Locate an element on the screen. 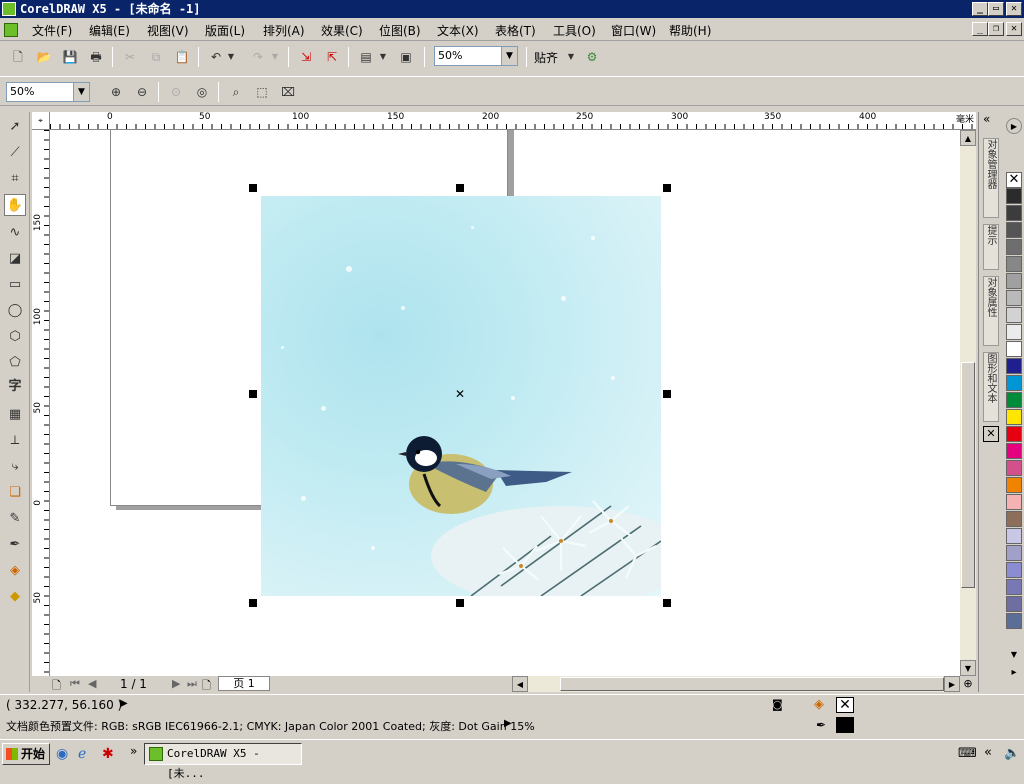 Image resolution: width=1024 pixels, height=784 pixels. menu-window: 窗口(W) is located at coordinates (633, 30).